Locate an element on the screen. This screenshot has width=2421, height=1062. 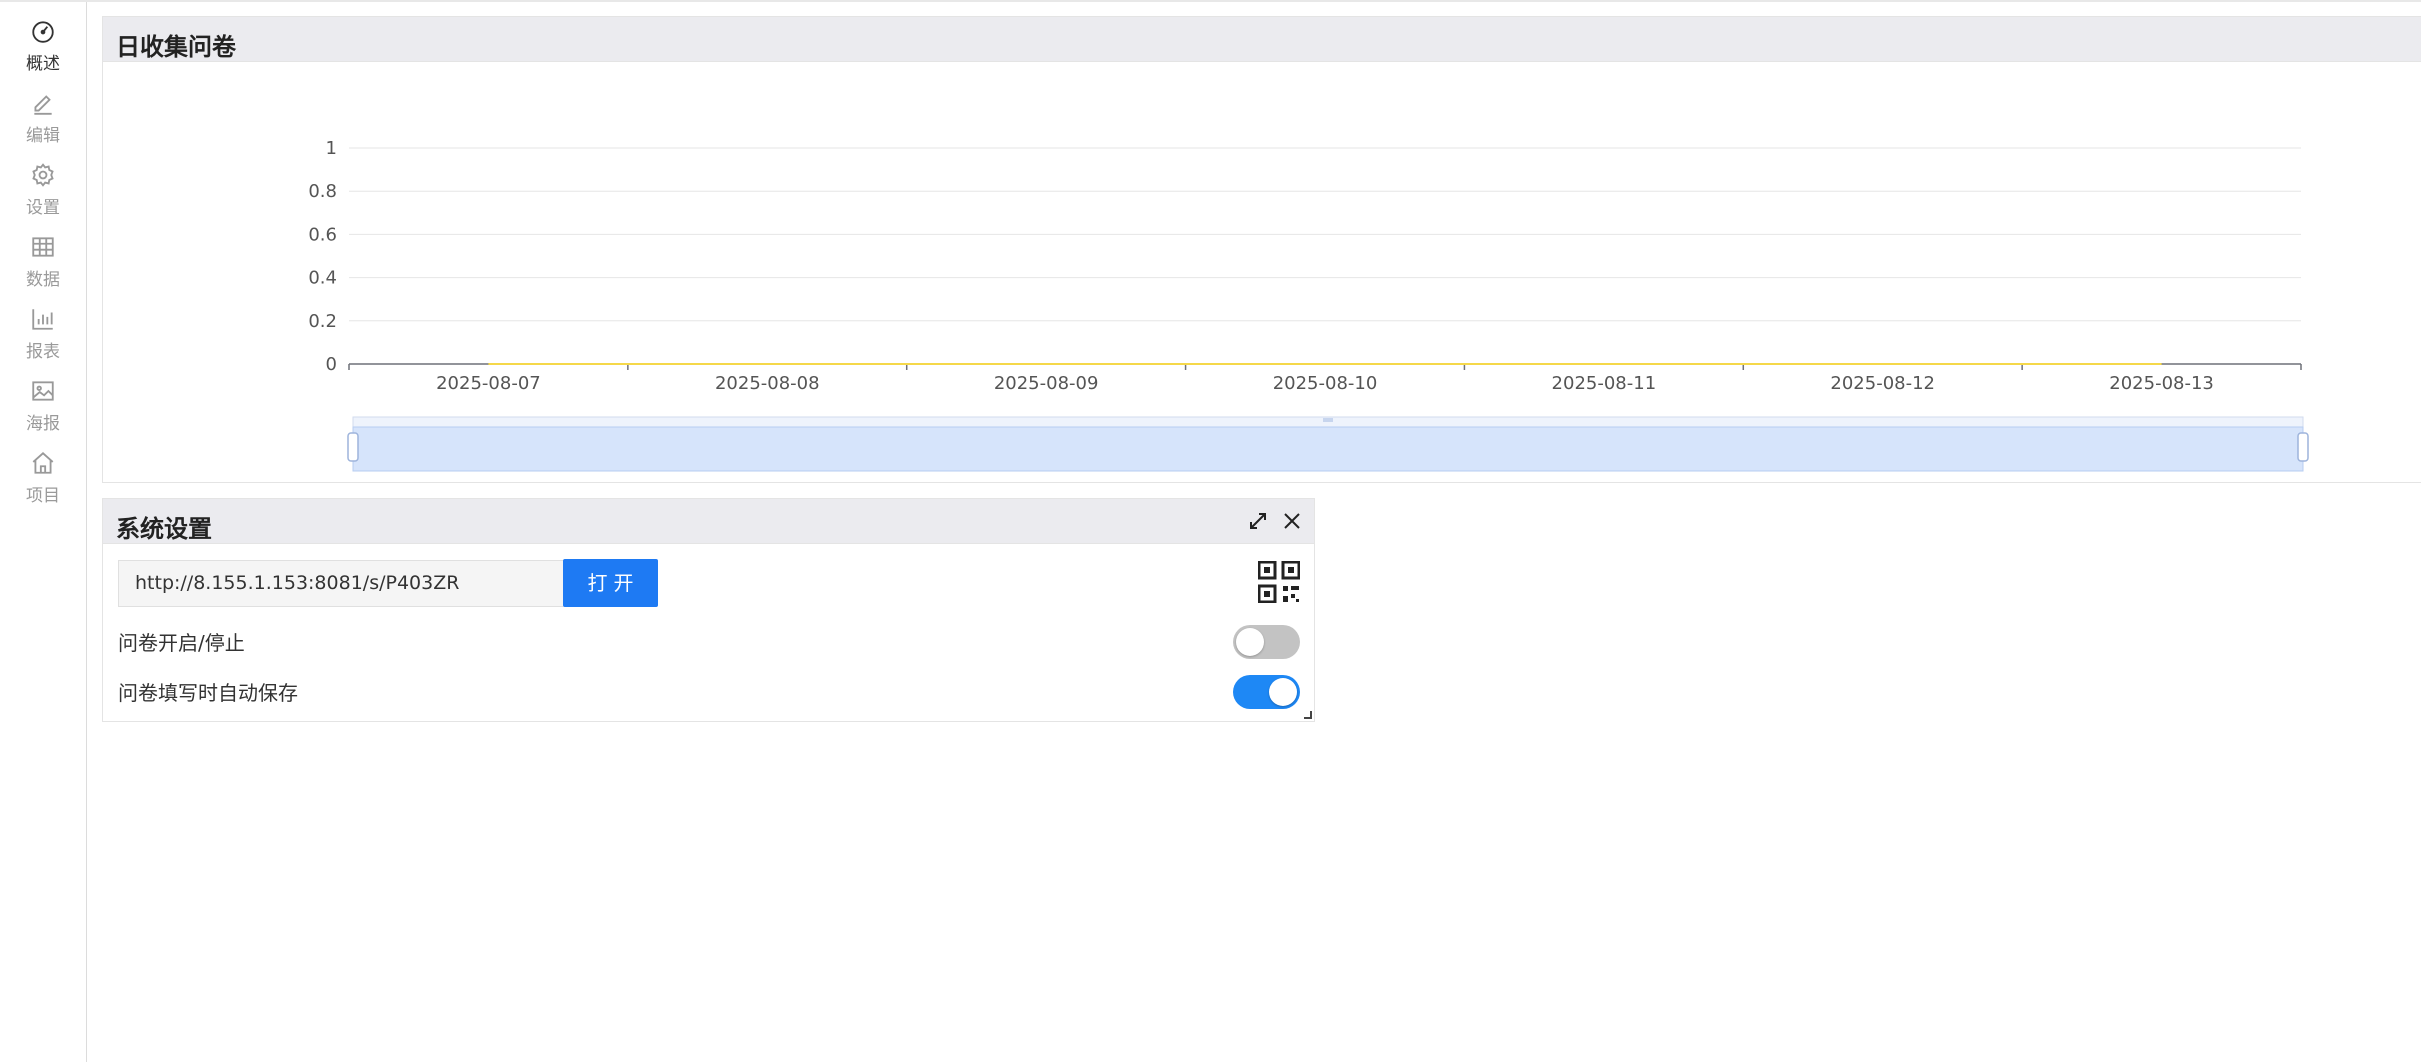
y-tick-label: 1 is located at coordinates (331, 148).